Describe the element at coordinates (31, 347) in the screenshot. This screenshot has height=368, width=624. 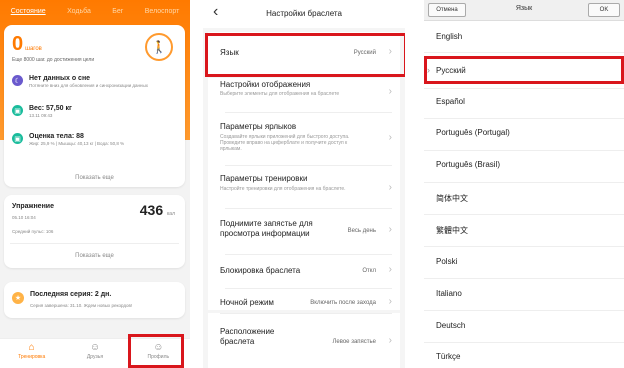
I see `home-icon: ⌂` at that location.